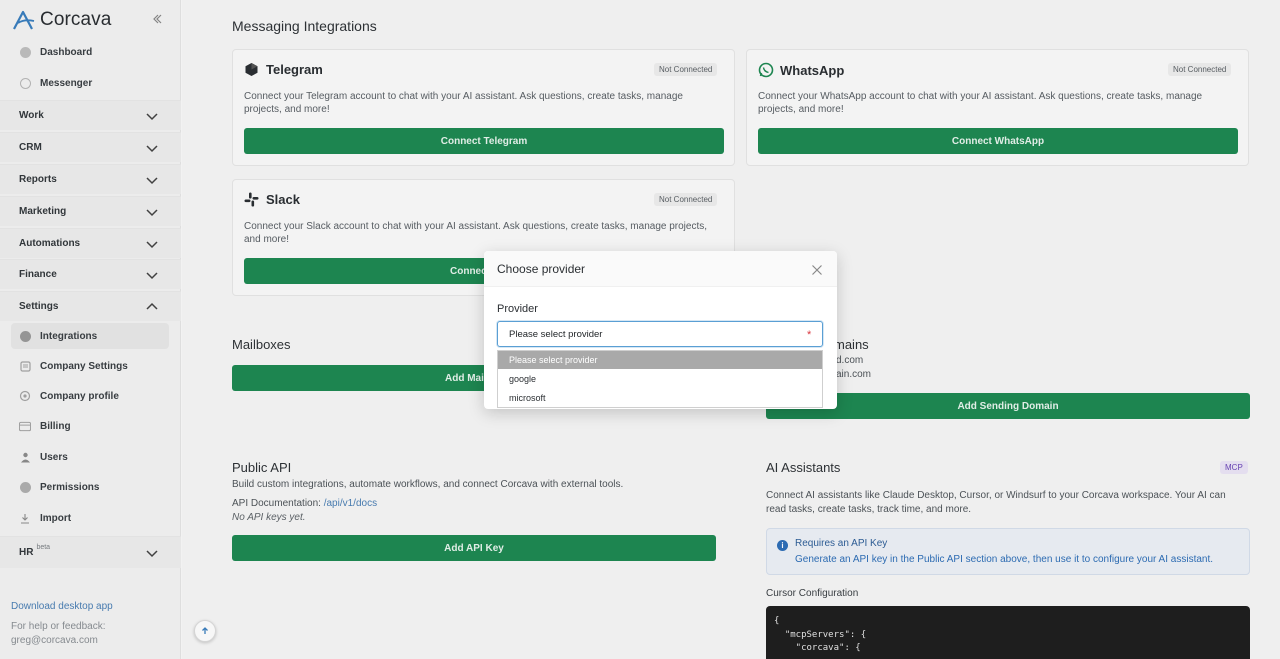 Image resolution: width=1280 pixels, height=659 pixels. What do you see at coordinates (817, 270) in the screenshot?
I see `close-icon` at bounding box center [817, 270].